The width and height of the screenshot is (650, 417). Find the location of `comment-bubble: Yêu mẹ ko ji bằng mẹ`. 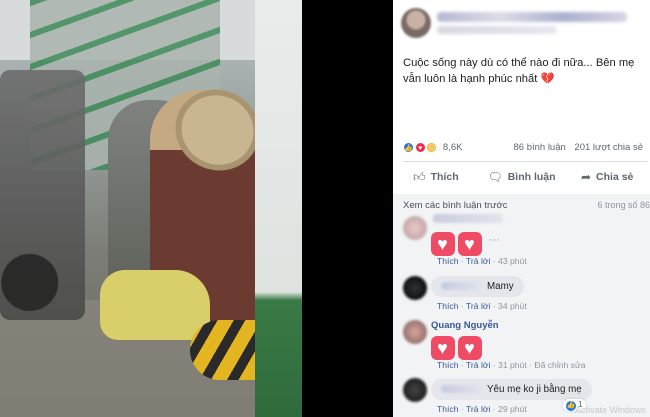

comment-bubble: Yêu mẹ ko ji bằng mẹ is located at coordinates (511, 389).